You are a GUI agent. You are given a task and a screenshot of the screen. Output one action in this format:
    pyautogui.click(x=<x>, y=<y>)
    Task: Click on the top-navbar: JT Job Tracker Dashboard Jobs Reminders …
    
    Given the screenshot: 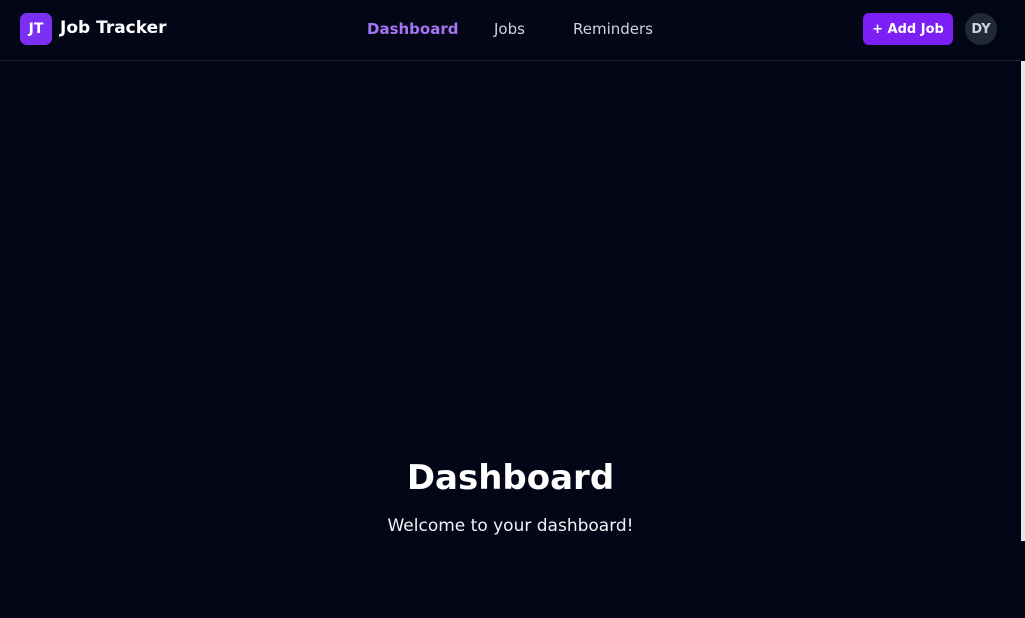 What is the action you would take?
    pyautogui.click(x=510, y=30)
    